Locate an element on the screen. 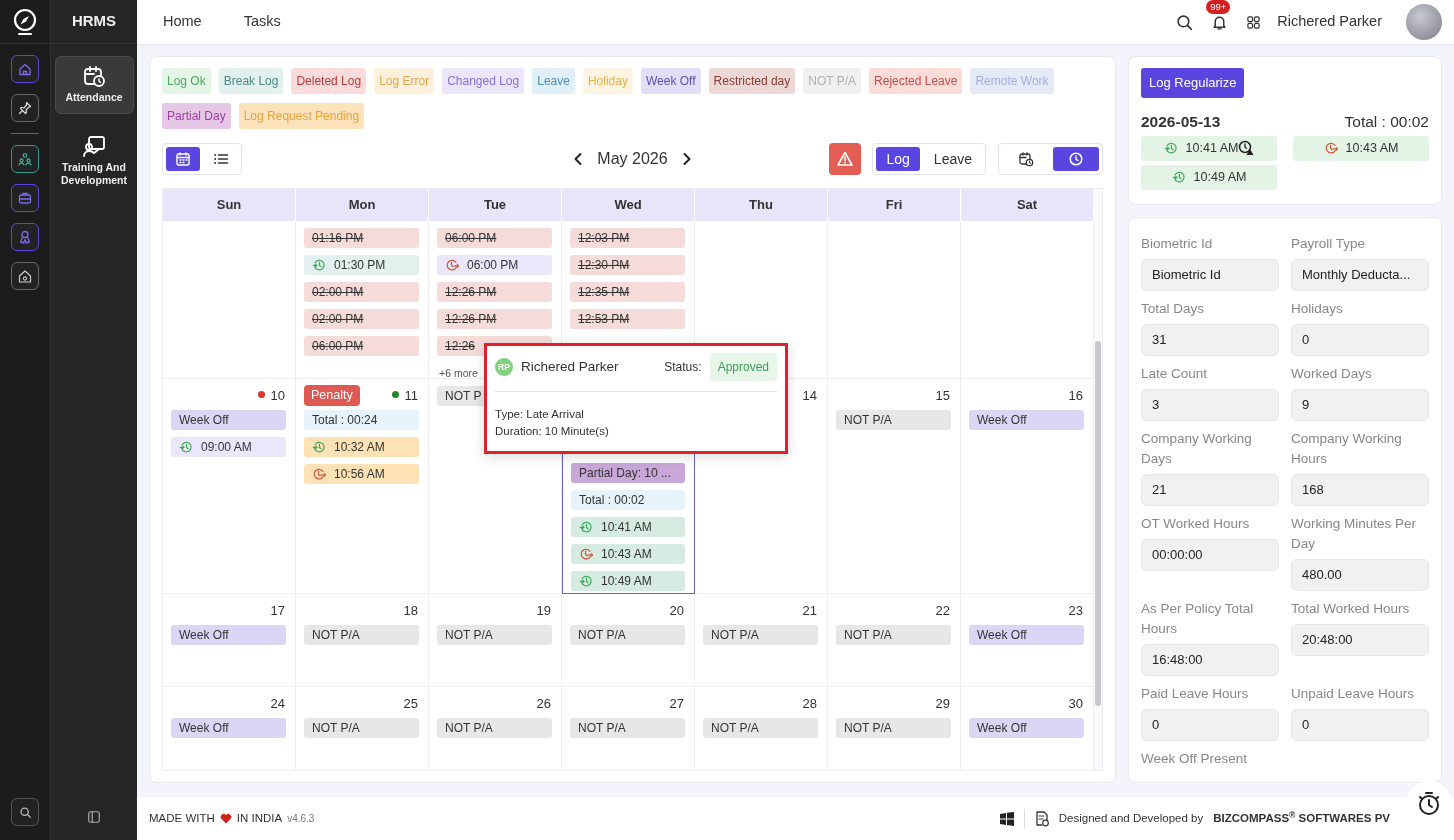 The width and height of the screenshot is (1454, 840). log-entry: 01:16 PM is located at coordinates (361, 238).